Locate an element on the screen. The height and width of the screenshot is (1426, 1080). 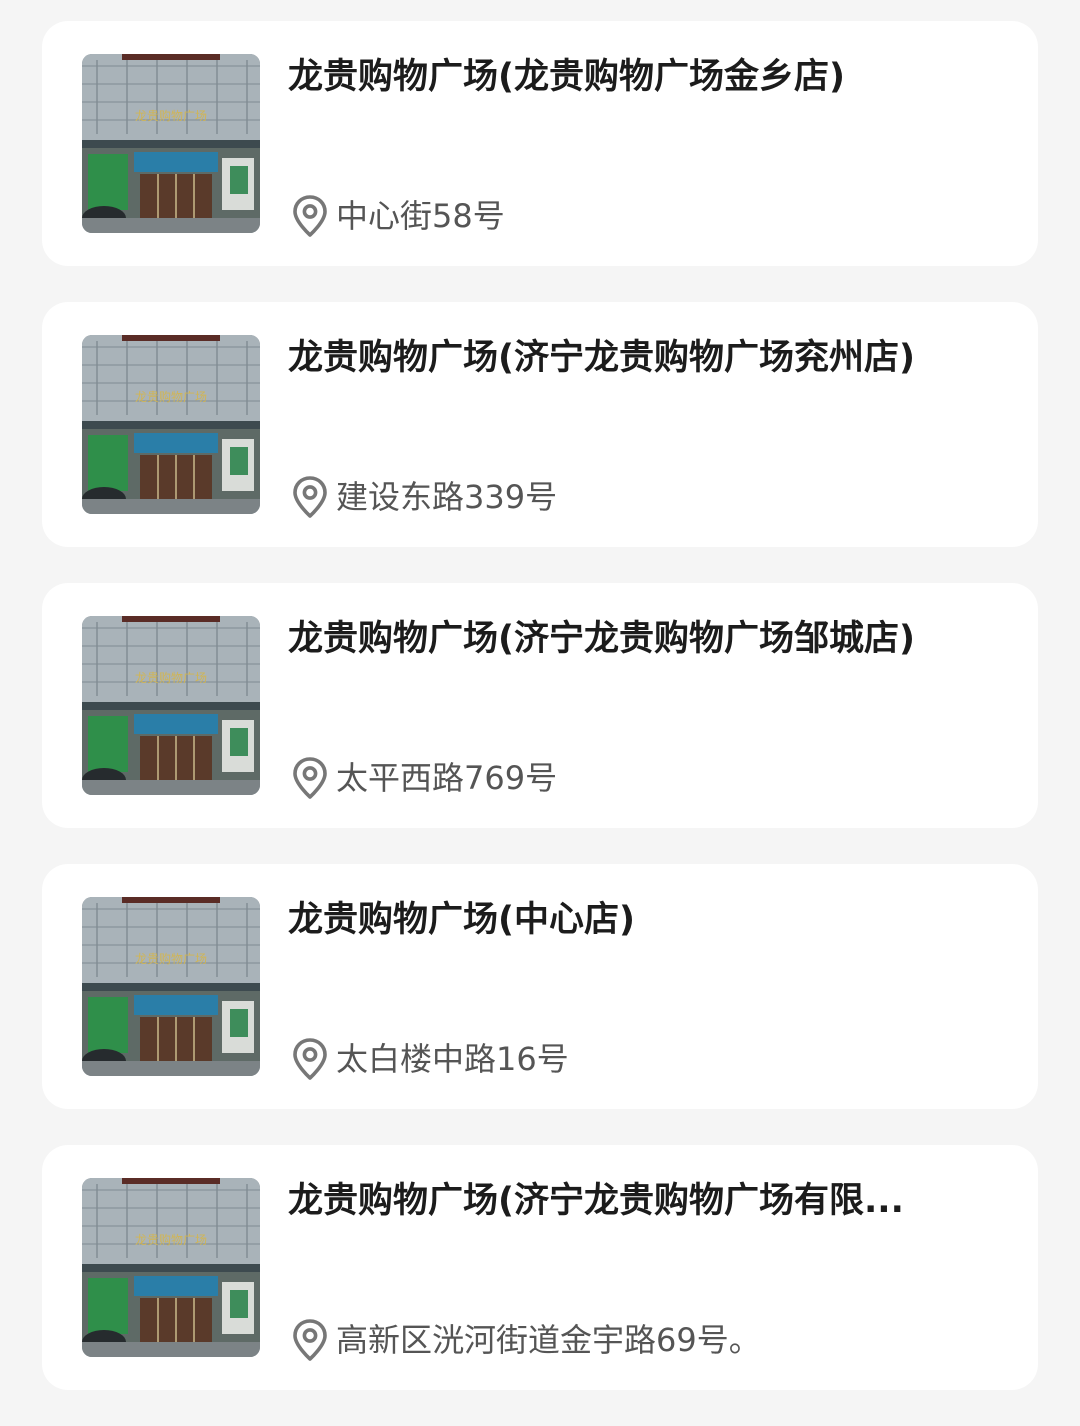
address-row: 高新区洸河街道金宇路69号。 is located at coordinates (525, 1340).